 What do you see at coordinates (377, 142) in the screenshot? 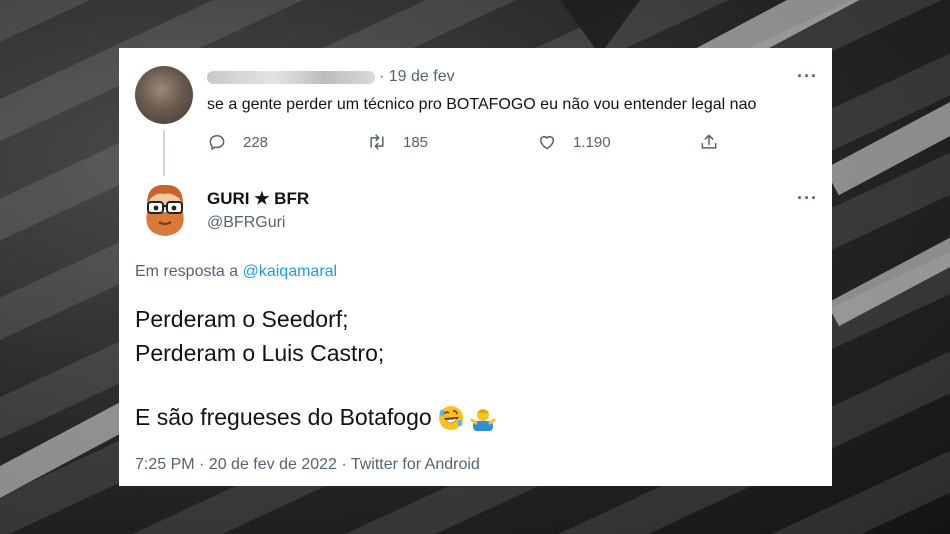
I see `retweet-icon` at bounding box center [377, 142].